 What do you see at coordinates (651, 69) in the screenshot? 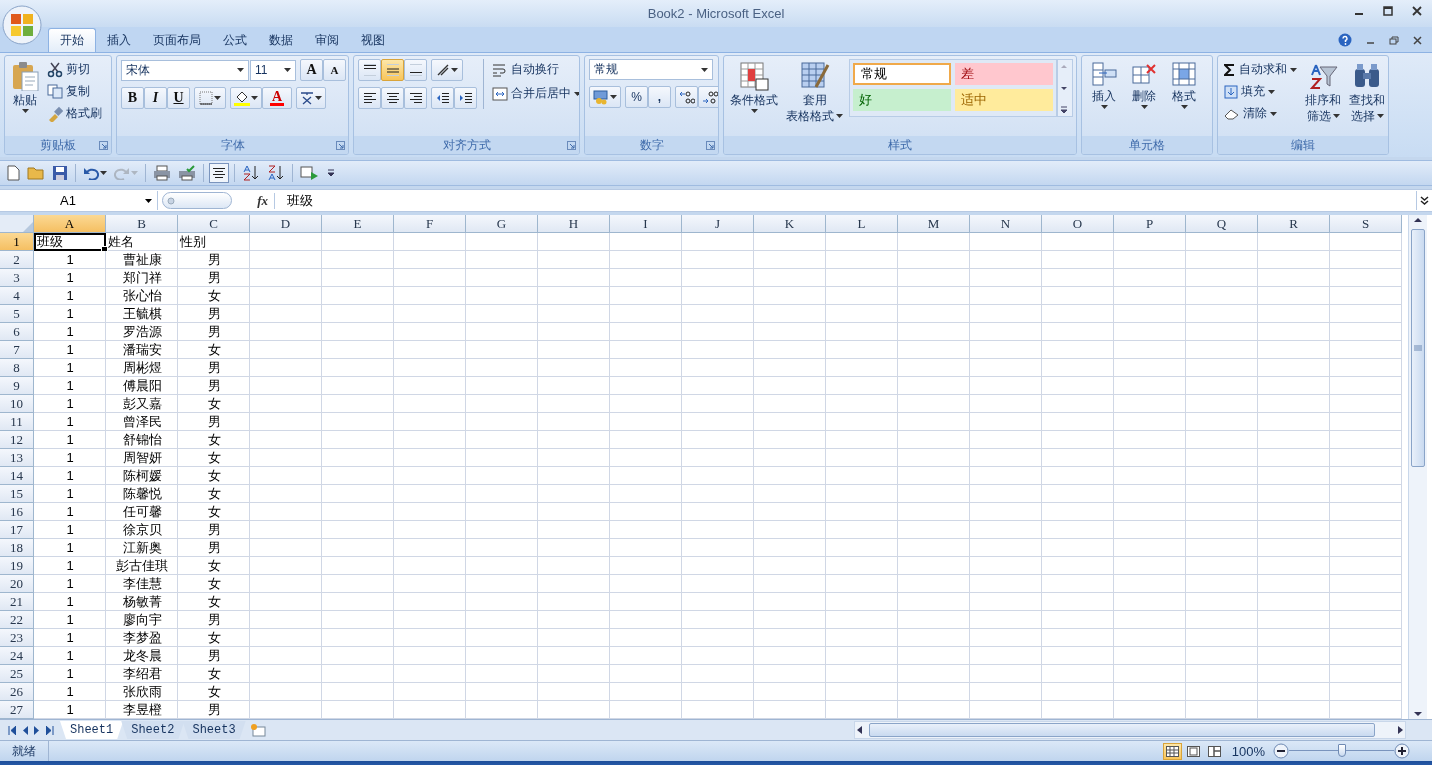
I see `number-format-field: 常规` at bounding box center [651, 69].